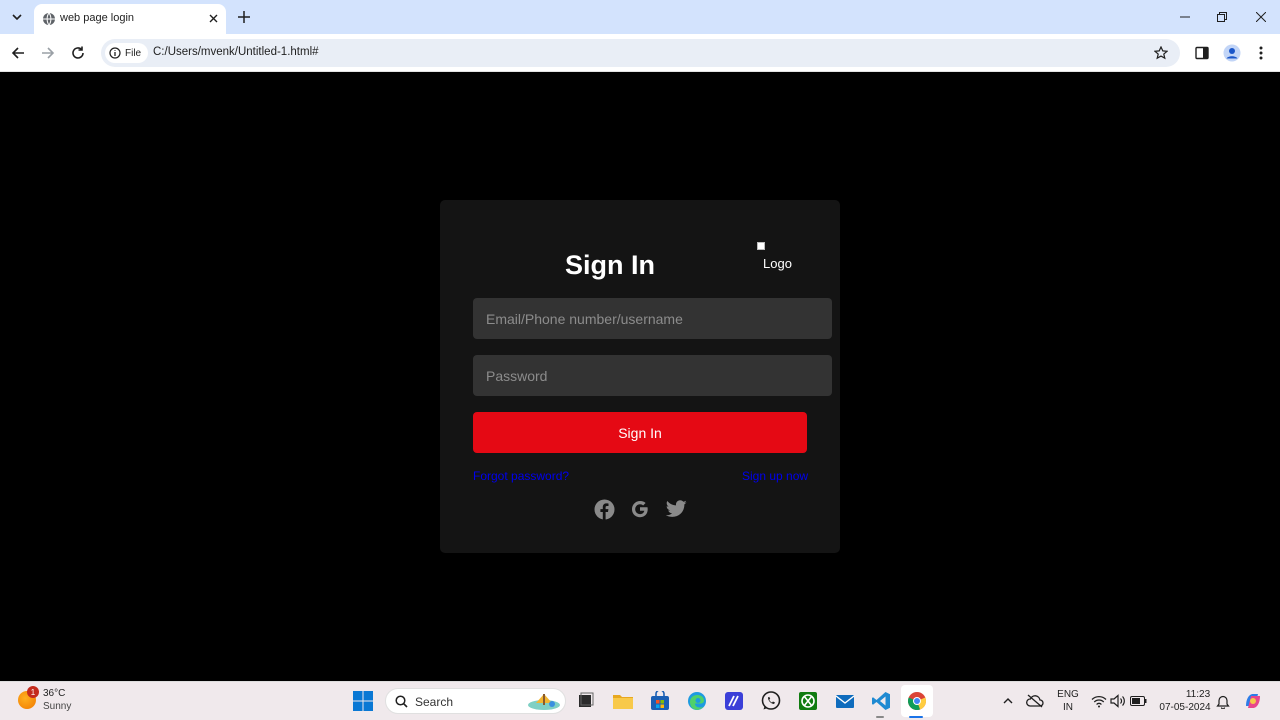  I want to click on kebab-menu-icon, so click(1261, 53).